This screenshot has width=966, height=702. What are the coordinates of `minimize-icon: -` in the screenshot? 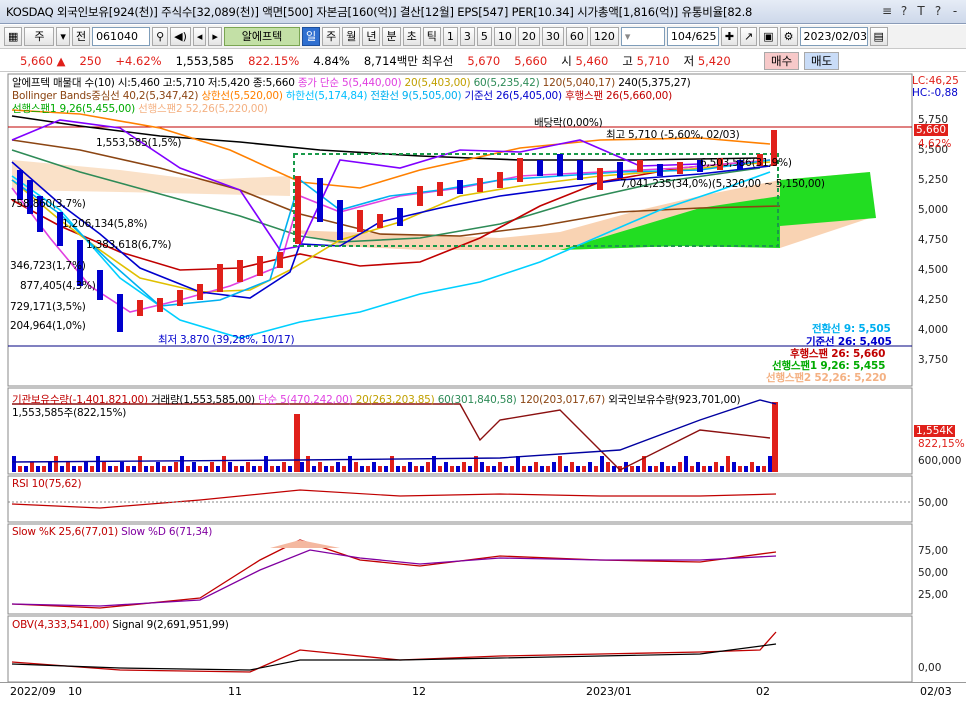 It's located at (955, 11).